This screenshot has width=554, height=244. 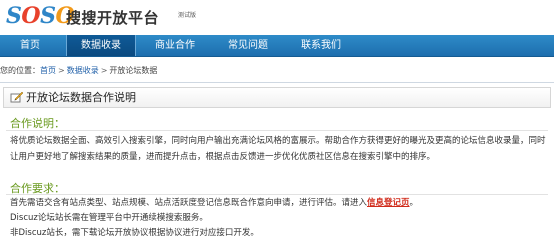 What do you see at coordinates (20, 70) in the screenshot?
I see `breadcrumb-prefix: 您的位置：` at bounding box center [20, 70].